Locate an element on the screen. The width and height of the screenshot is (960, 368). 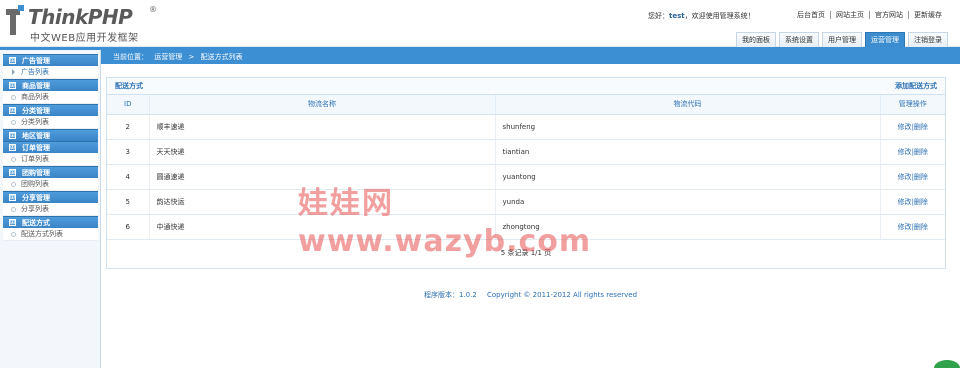
sidebar-group-categories: ⊞ 分类管理 is located at coordinates (50, 110).